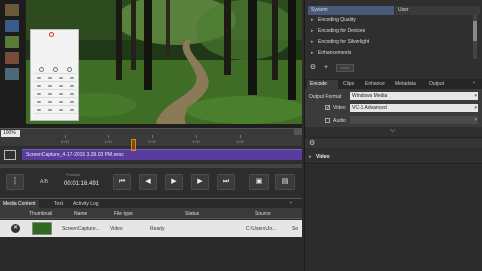  What do you see at coordinates (295, 229) in the screenshot?
I see `row-extra: So` at bounding box center [295, 229].